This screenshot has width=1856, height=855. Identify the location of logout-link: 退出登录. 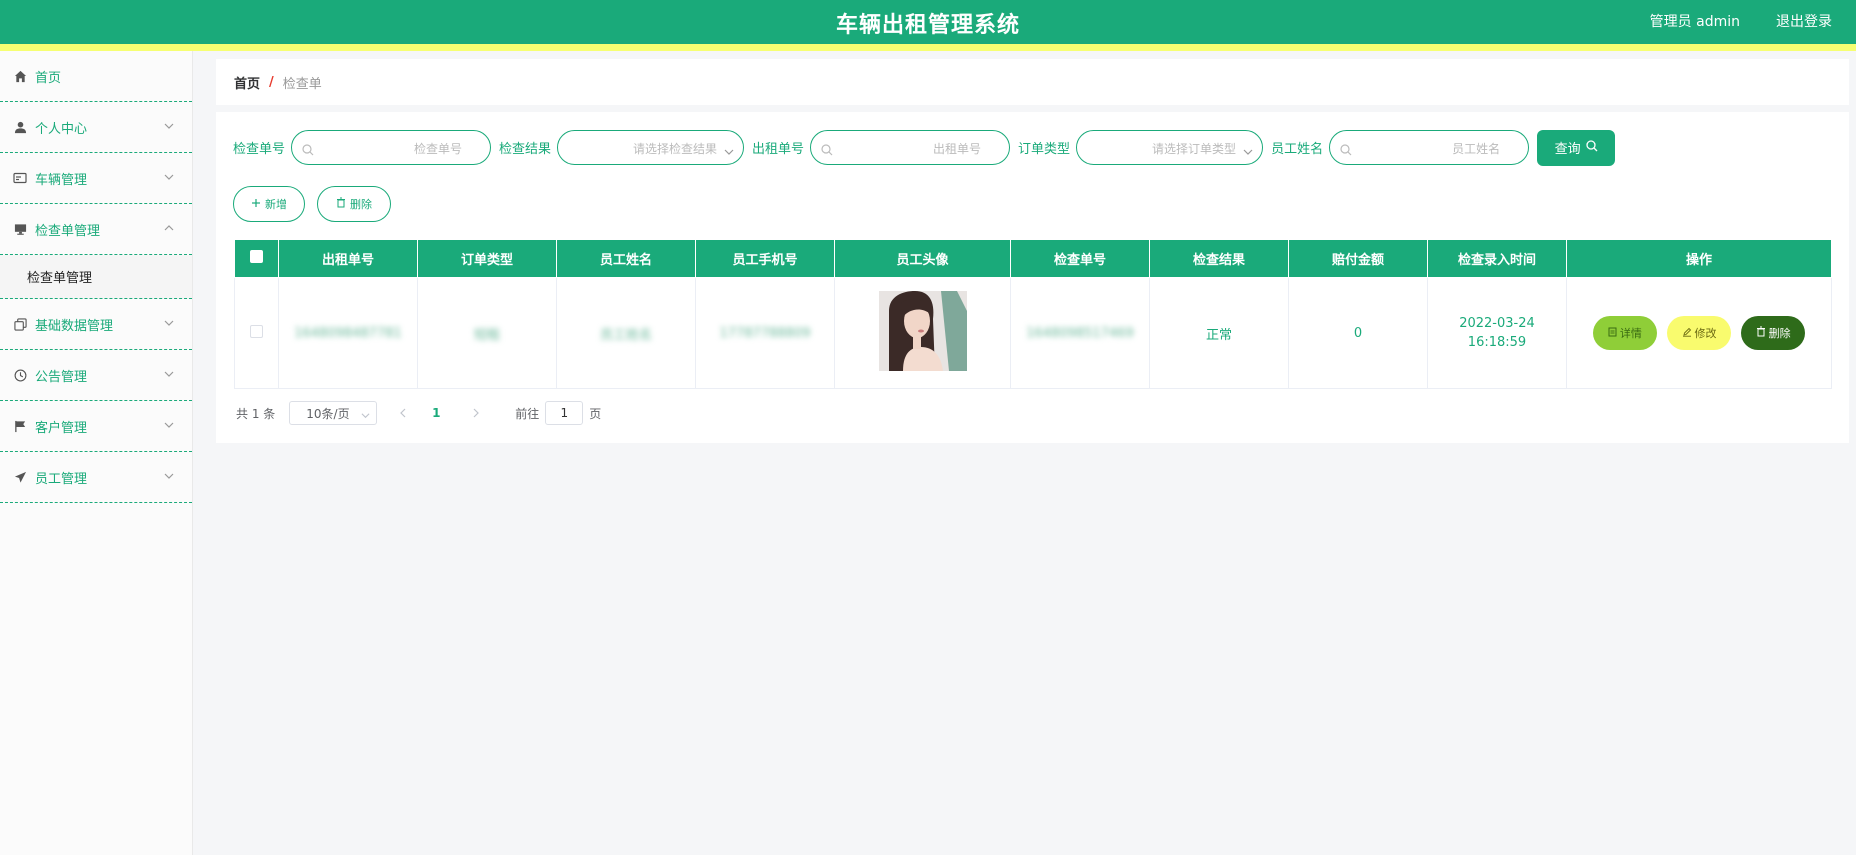
(1804, 21).